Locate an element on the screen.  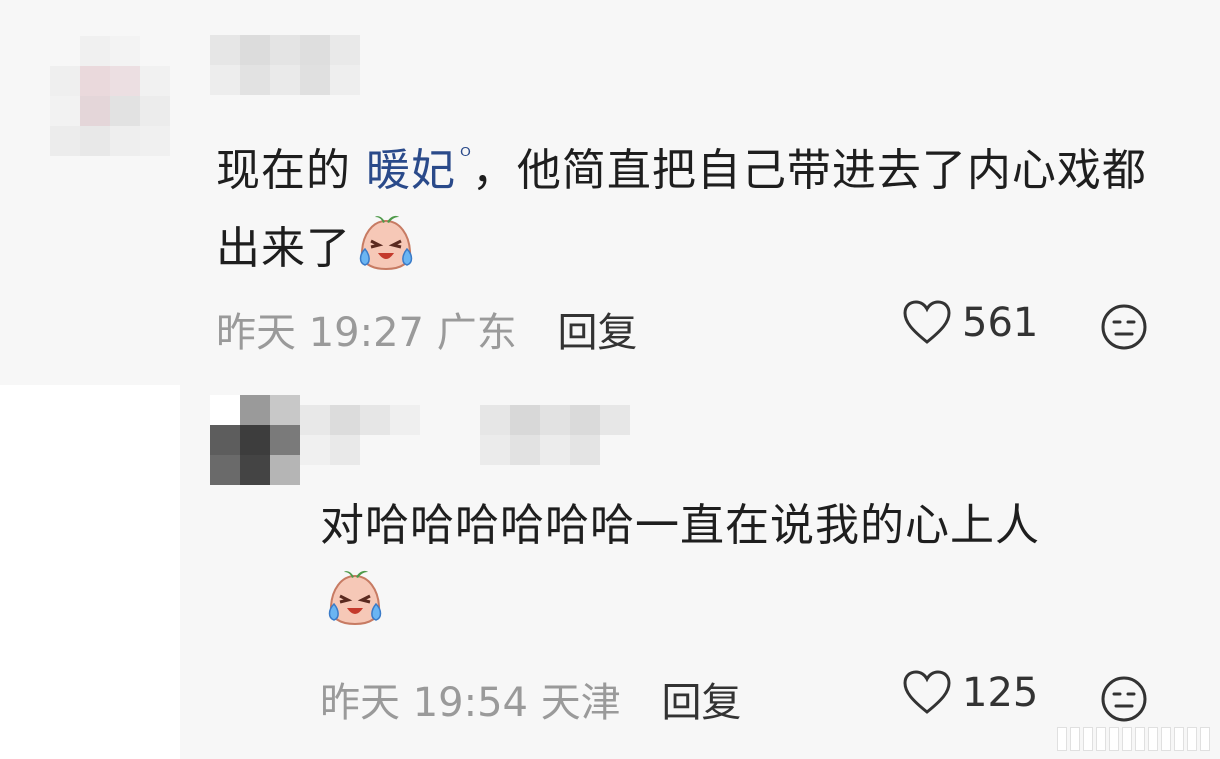
comment-meta: 昨天 19:54 天津 回复 is located at coordinates (530, 699).